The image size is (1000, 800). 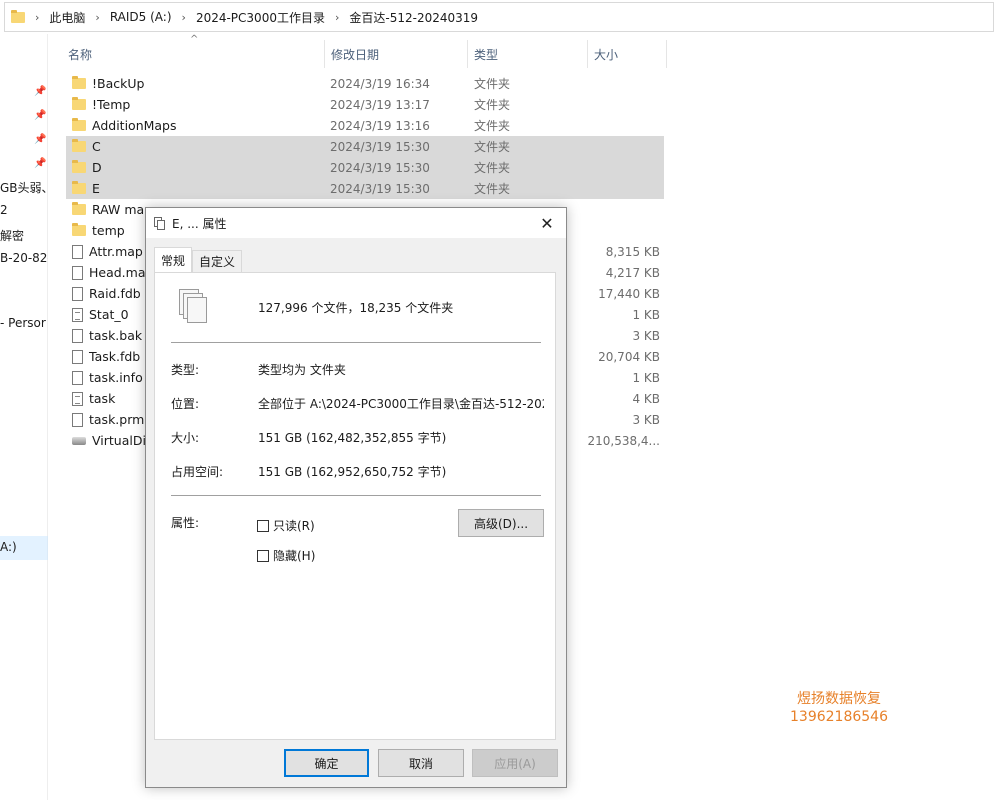 I want to click on dialog-title-bar: E, ... 属性 ✕, so click(x=356, y=223).